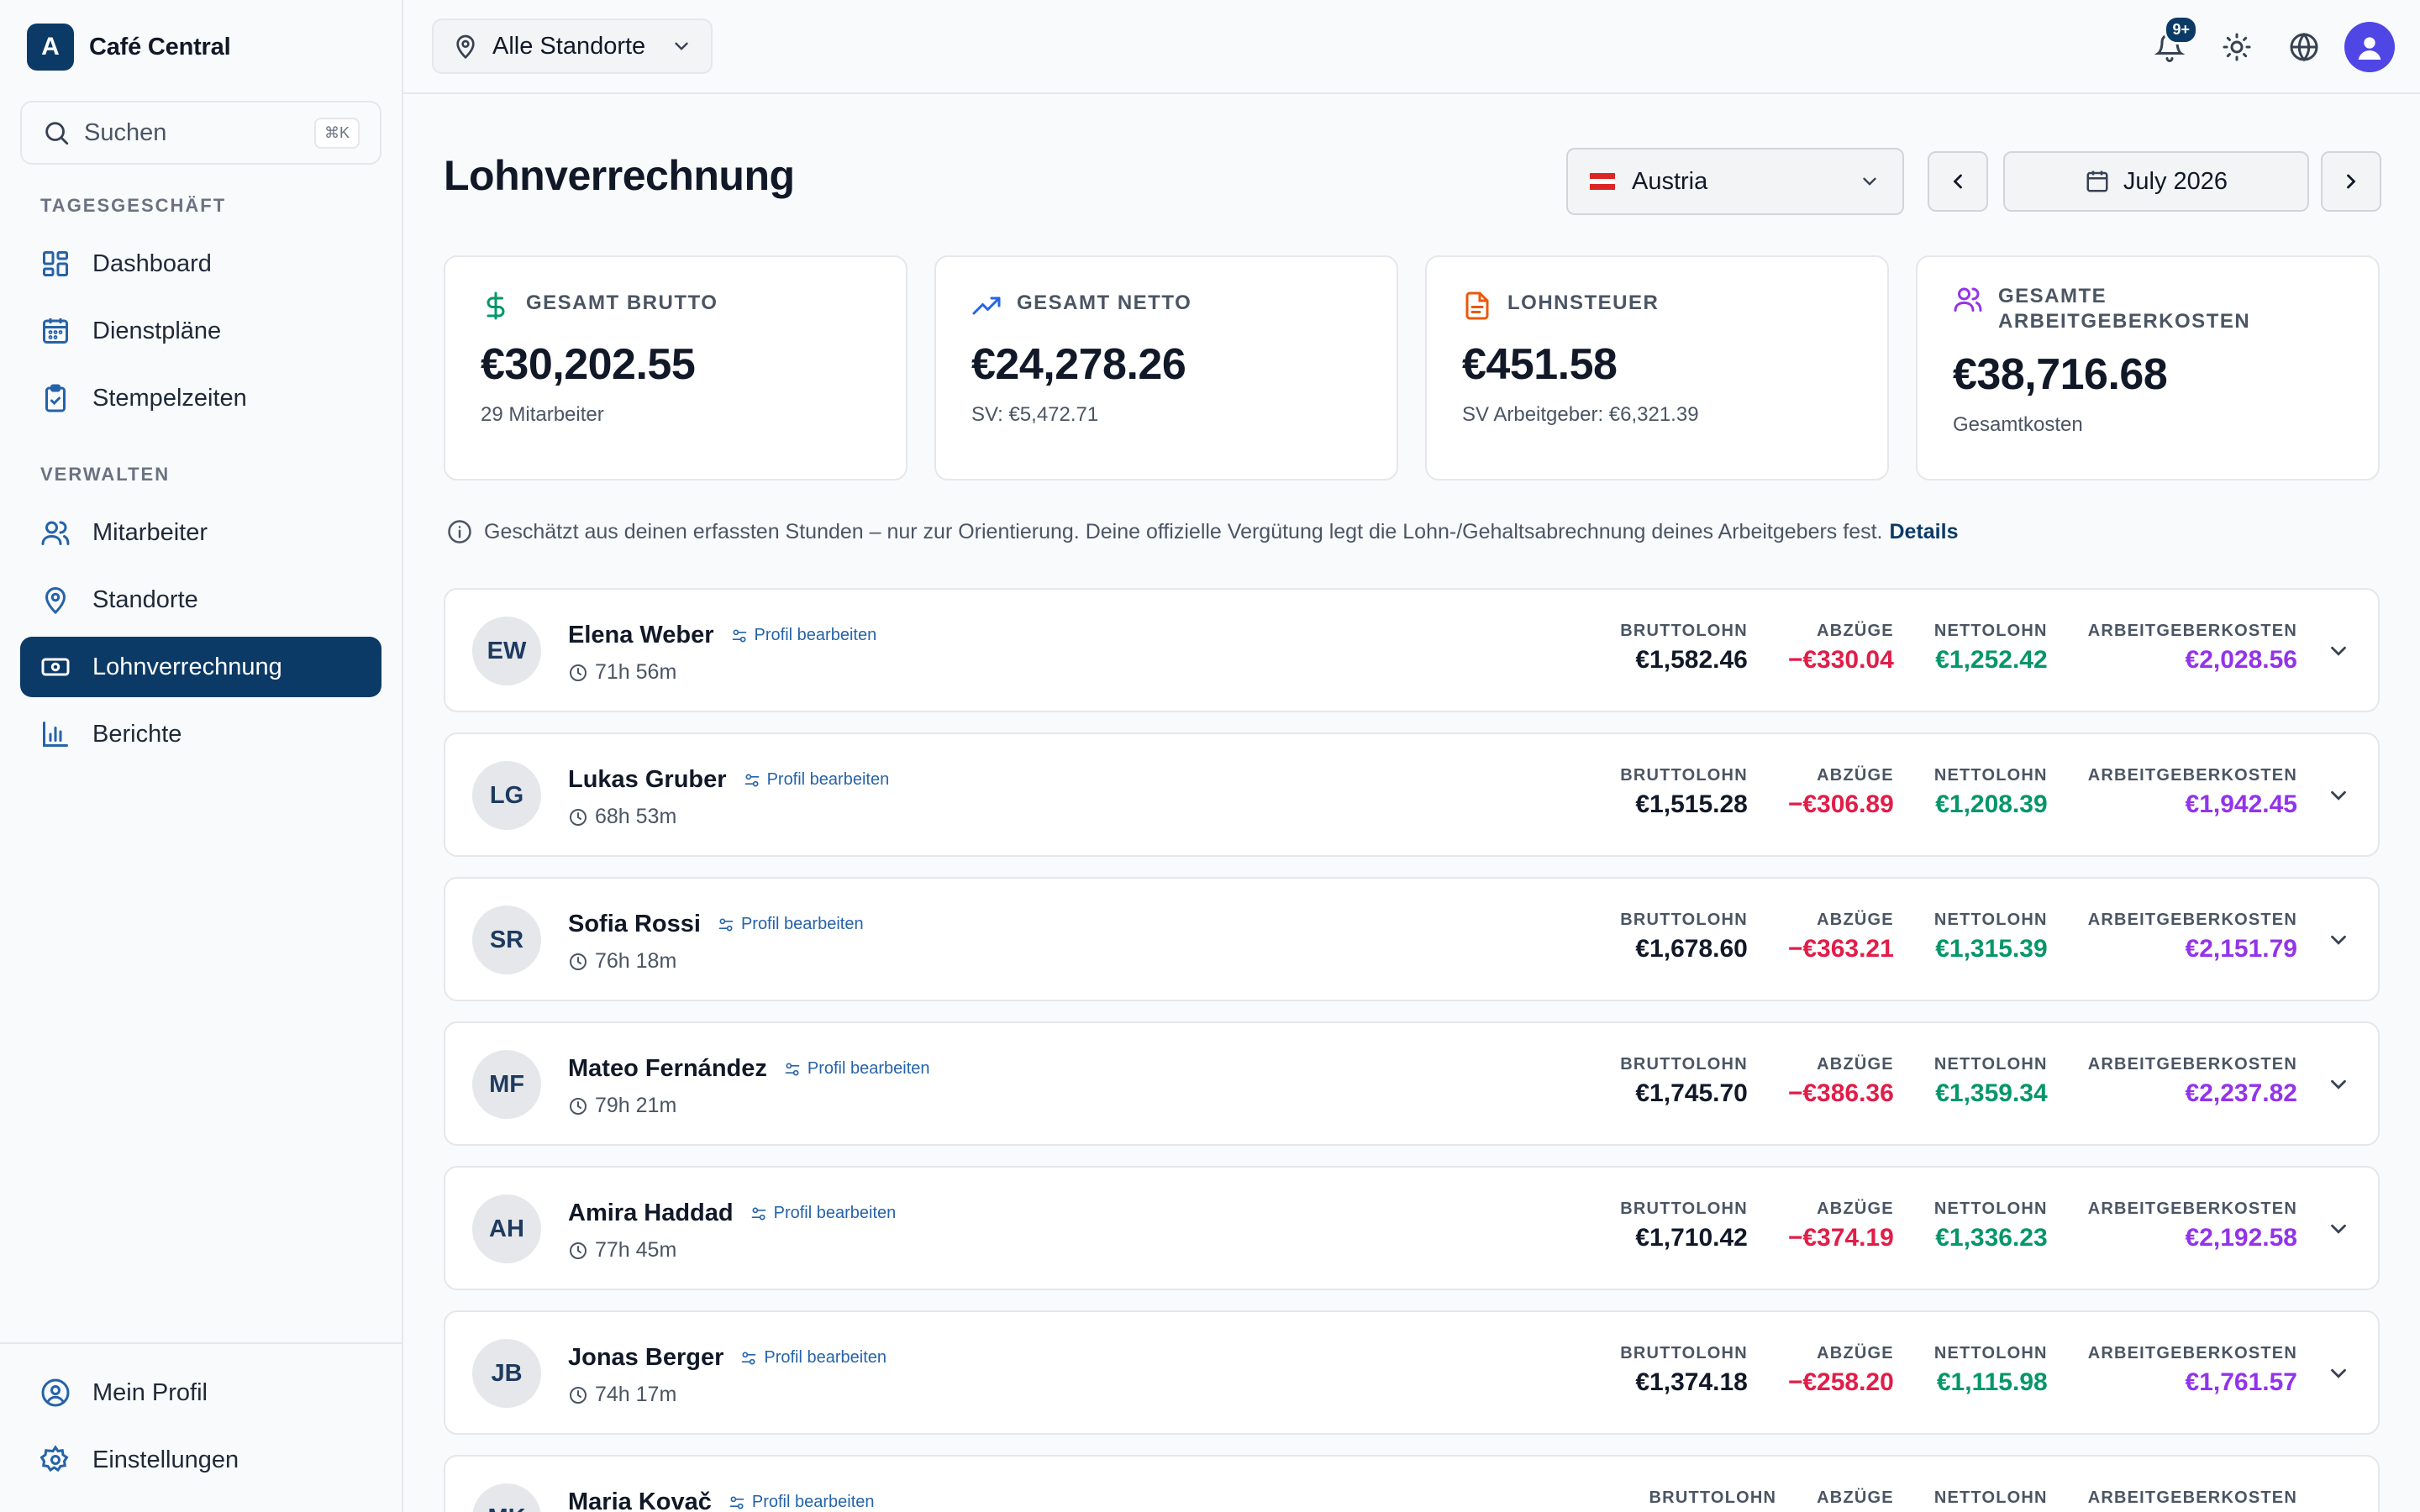 Image resolution: width=2420 pixels, height=1512 pixels. I want to click on brand: A Café Central, so click(129, 47).